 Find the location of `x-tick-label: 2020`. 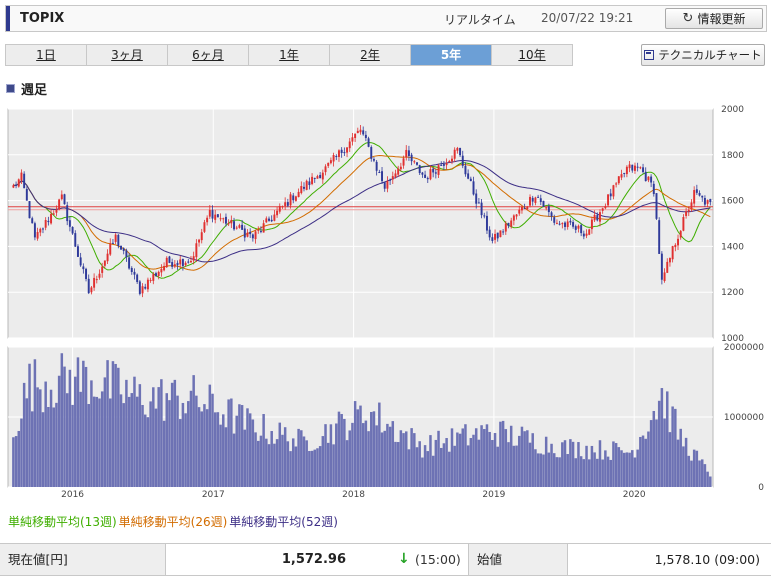

x-tick-label: 2020 is located at coordinates (634, 495).